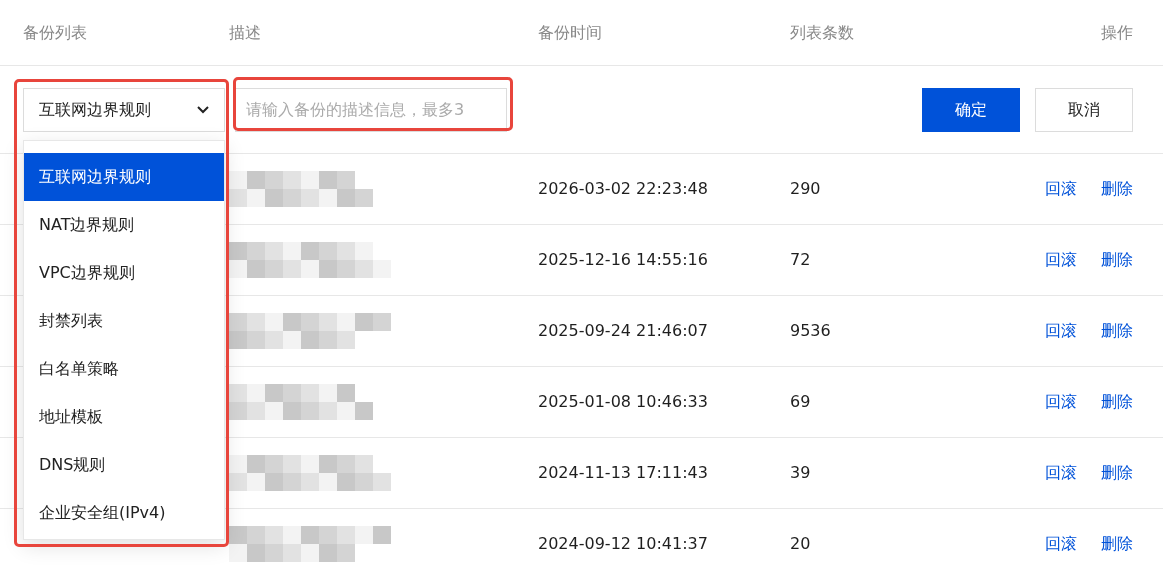 The image size is (1175, 572). Describe the element at coordinates (55, 32) in the screenshot. I see `column-header: 备份列表` at that location.